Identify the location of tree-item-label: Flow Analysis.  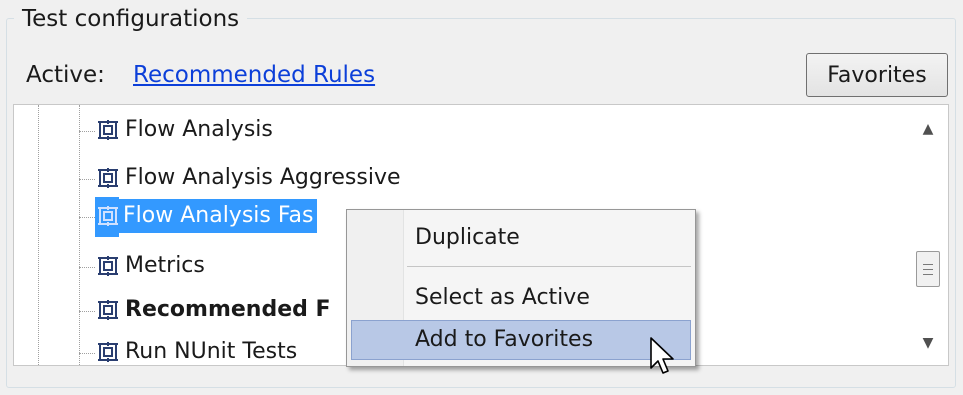
(199, 129).